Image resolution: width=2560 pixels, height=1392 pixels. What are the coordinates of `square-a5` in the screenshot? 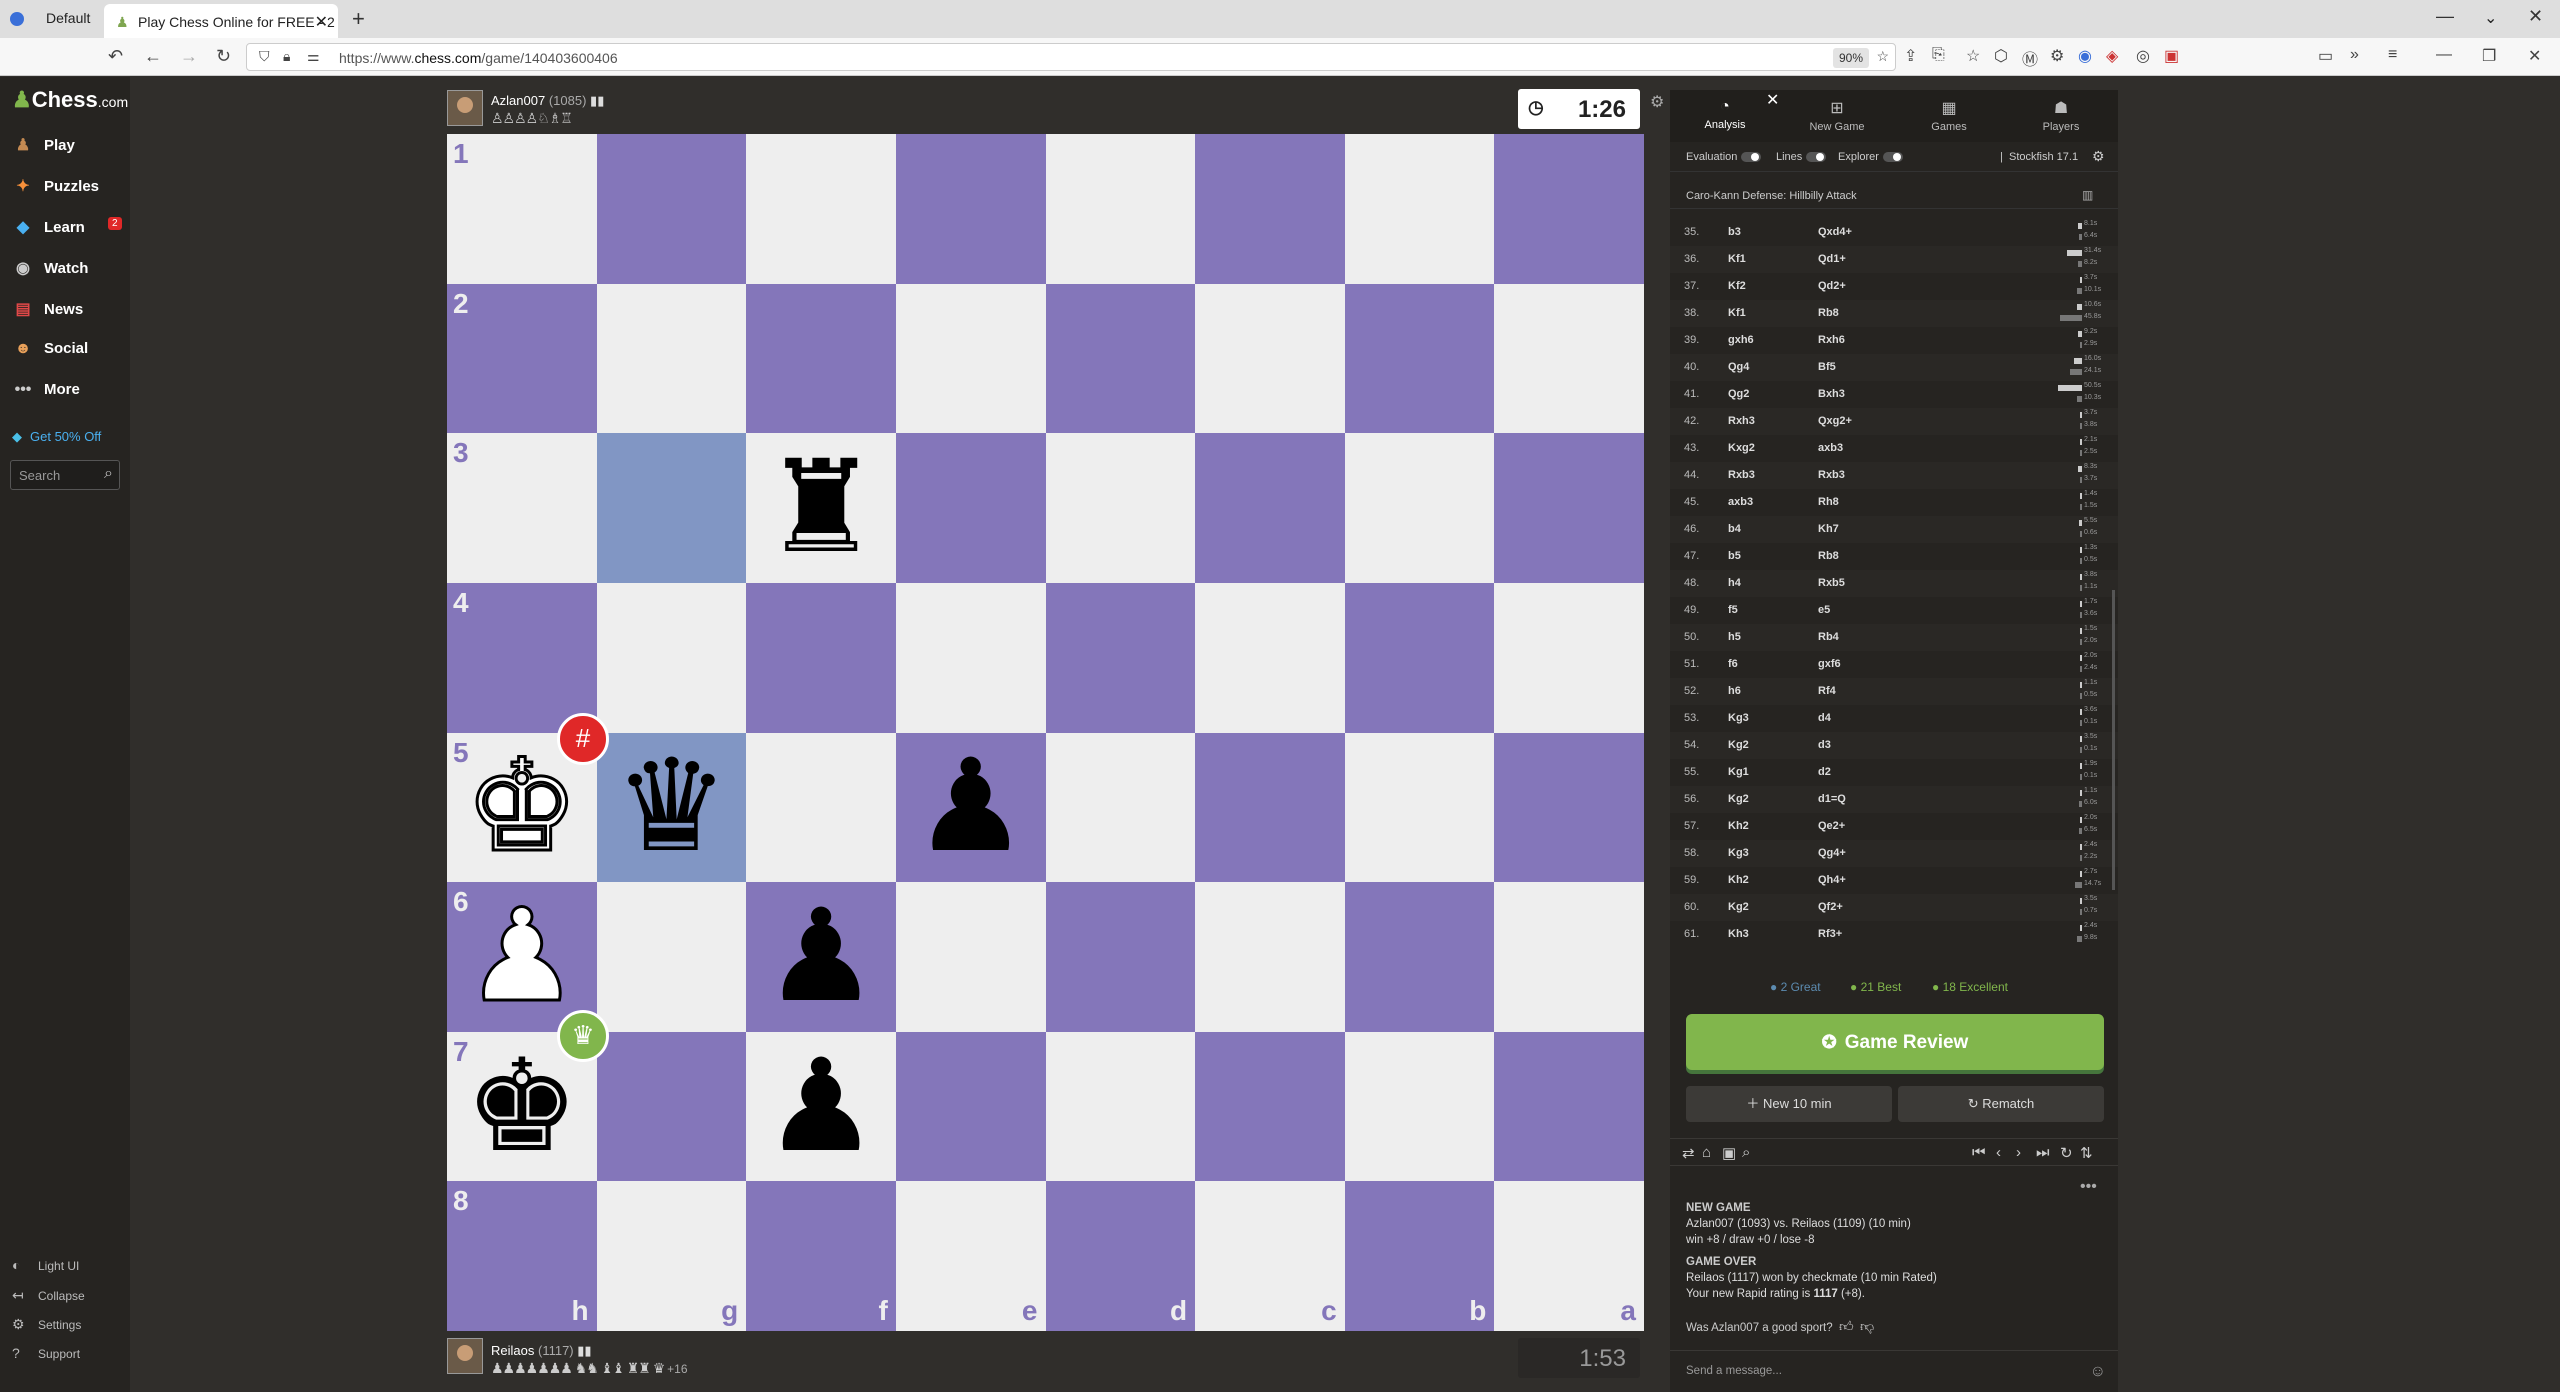 It's located at (1569, 807).